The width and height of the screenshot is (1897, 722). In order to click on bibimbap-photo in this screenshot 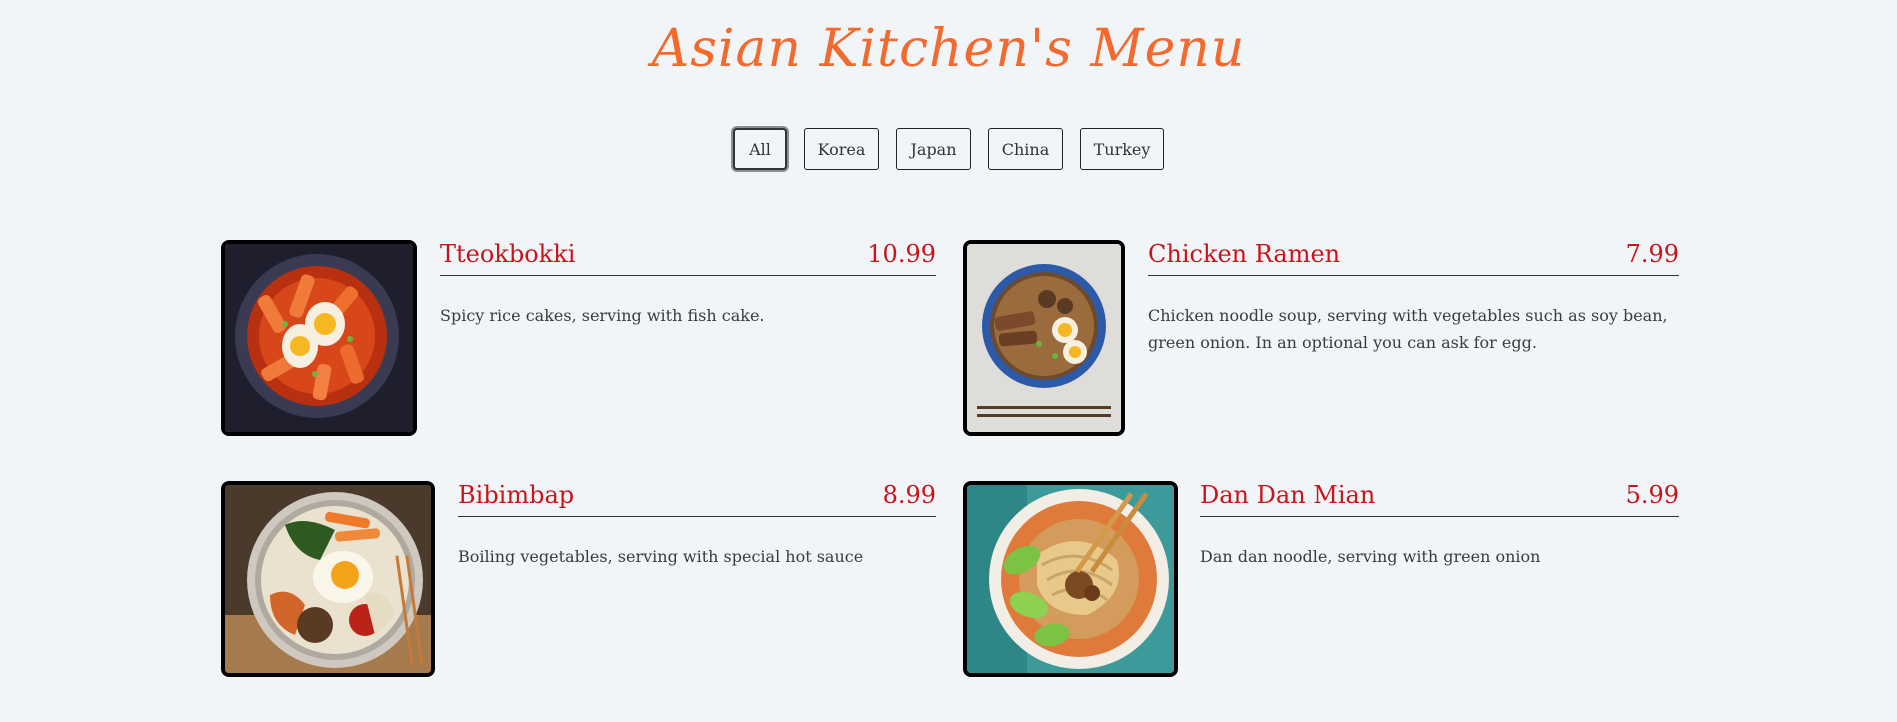, I will do `click(328, 579)`.